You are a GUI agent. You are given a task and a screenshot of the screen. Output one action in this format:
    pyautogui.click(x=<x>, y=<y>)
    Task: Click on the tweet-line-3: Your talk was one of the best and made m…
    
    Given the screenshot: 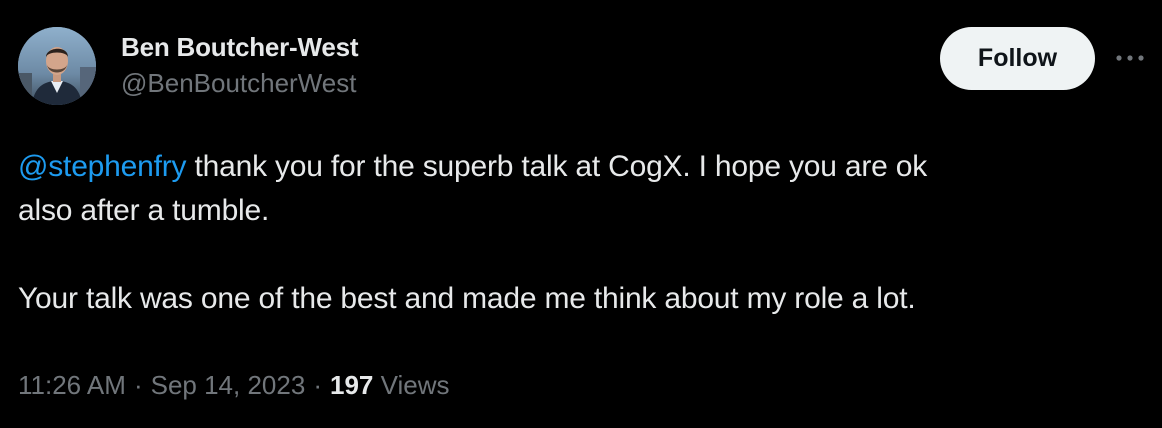 What is the action you would take?
    pyautogui.click(x=467, y=298)
    